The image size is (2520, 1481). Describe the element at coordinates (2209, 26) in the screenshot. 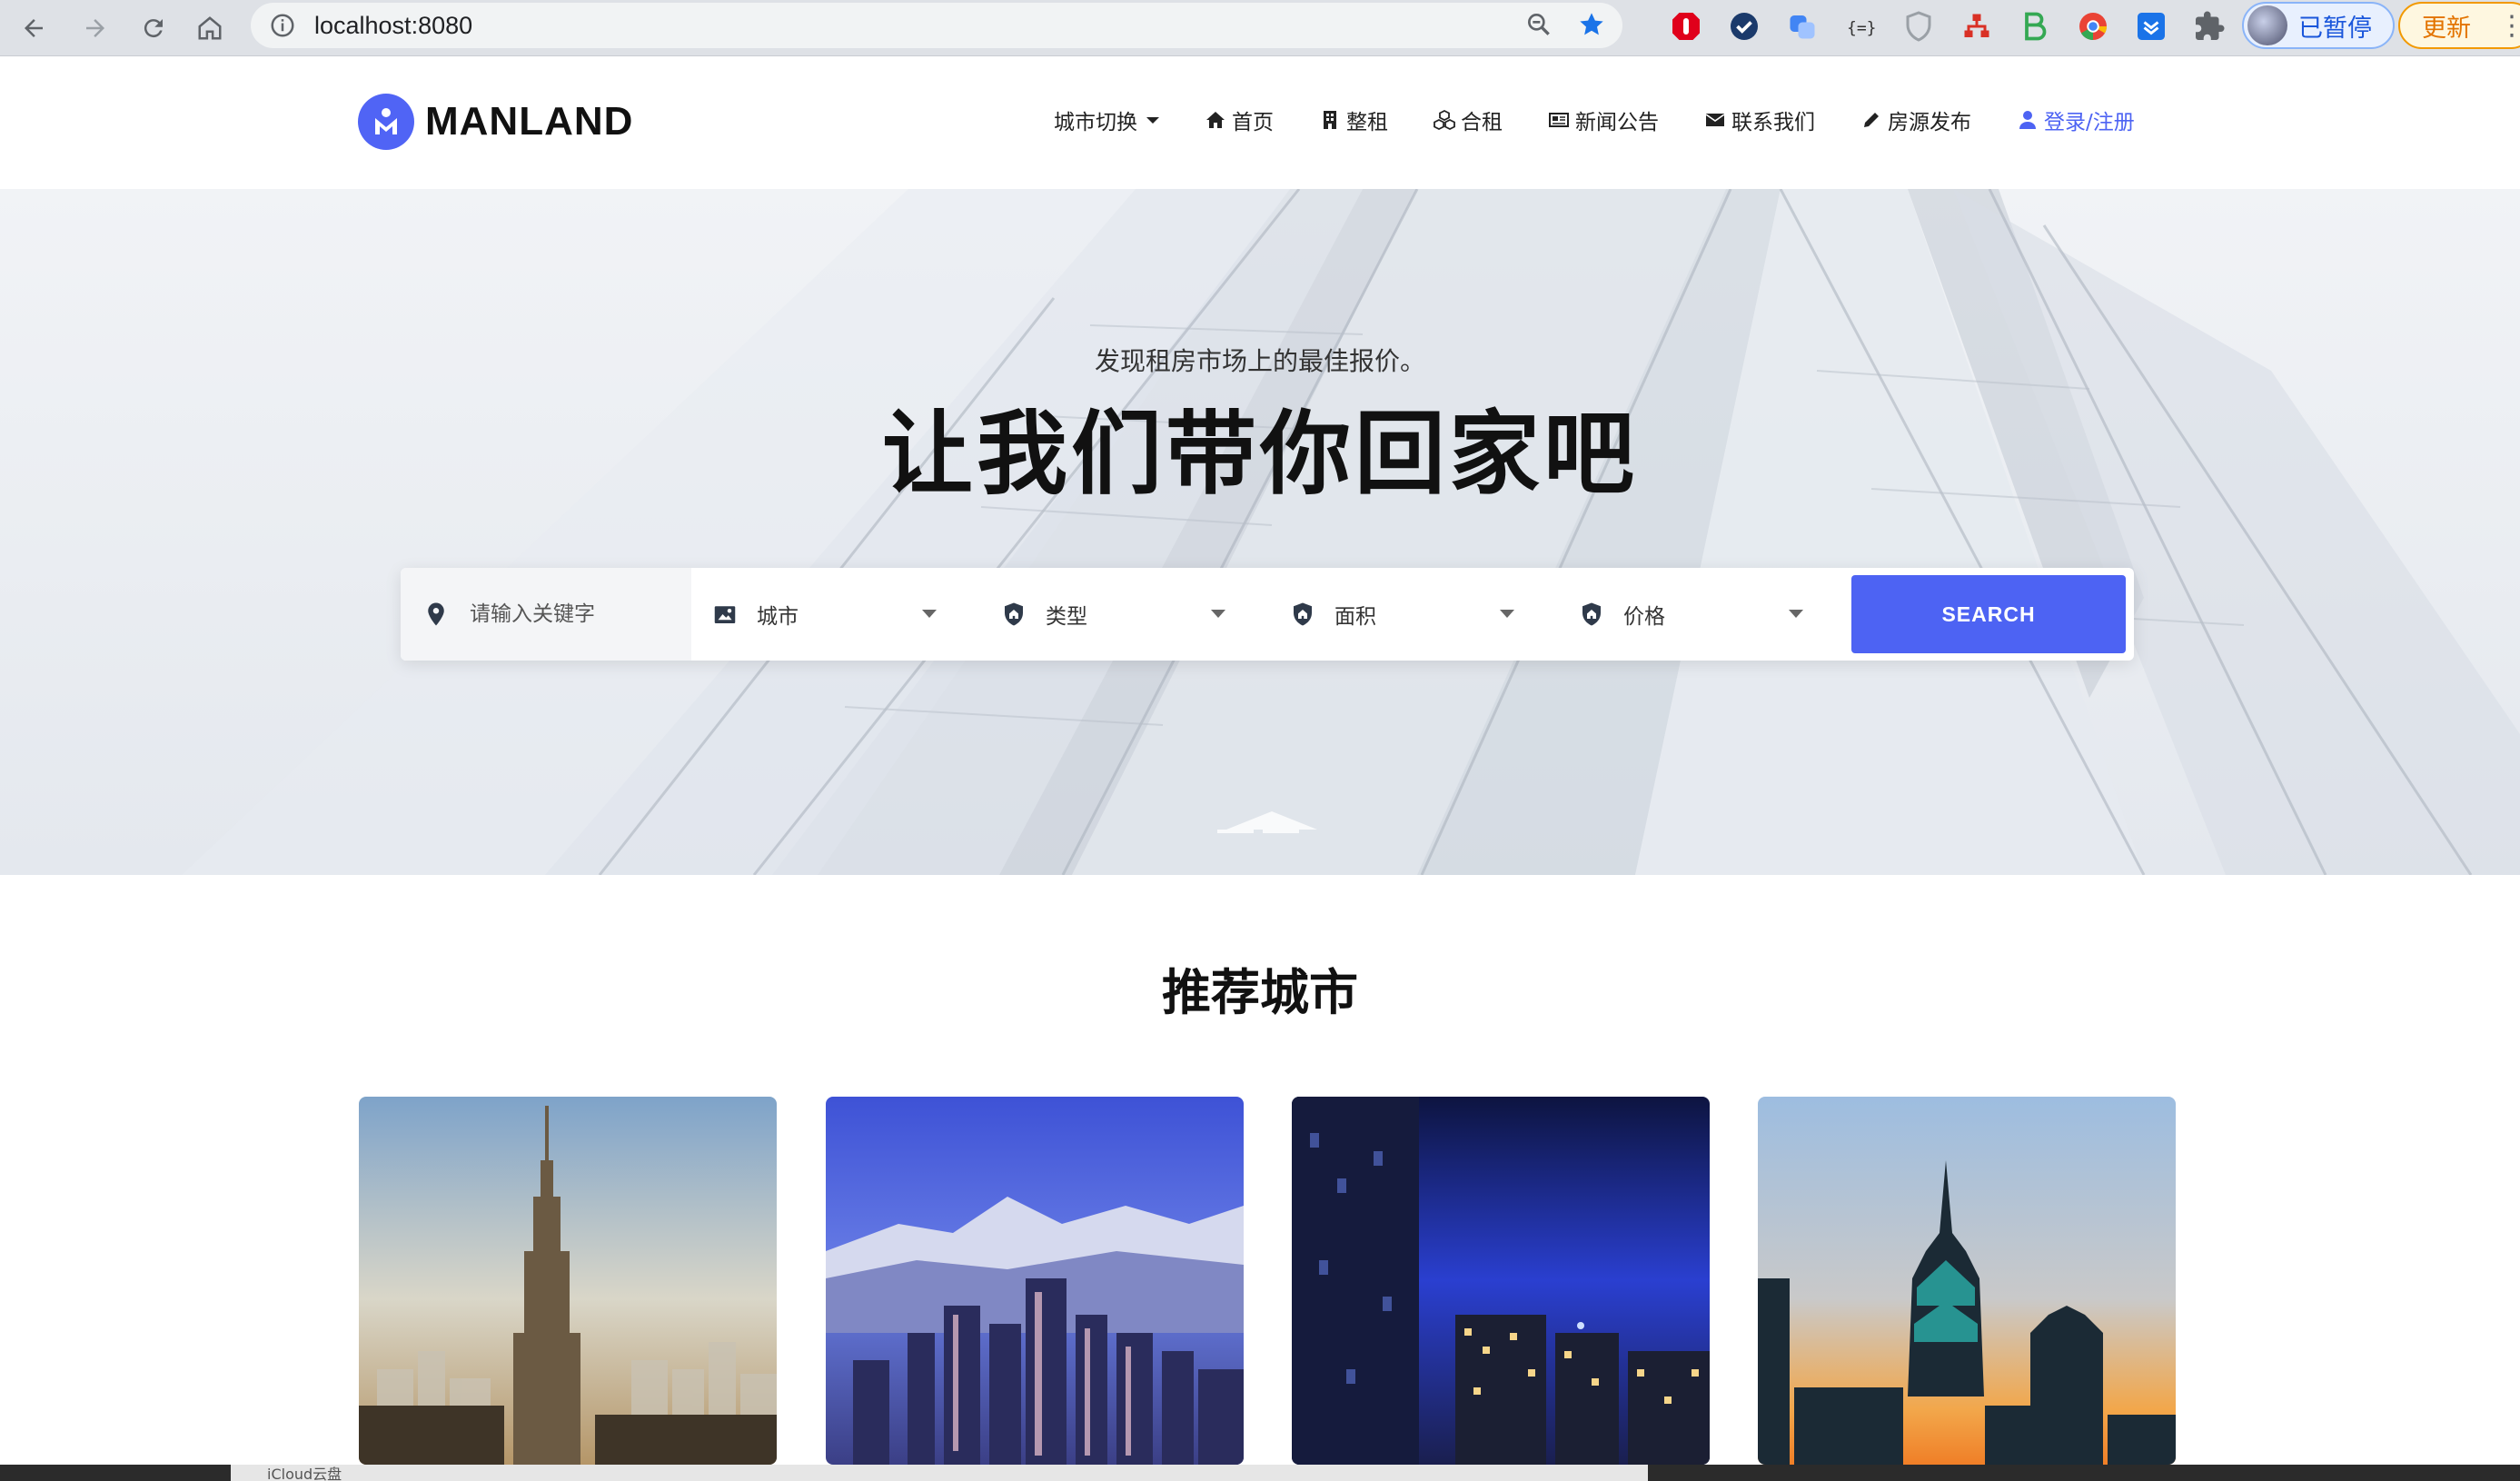

I see `puzzle-extensions-icon` at that location.